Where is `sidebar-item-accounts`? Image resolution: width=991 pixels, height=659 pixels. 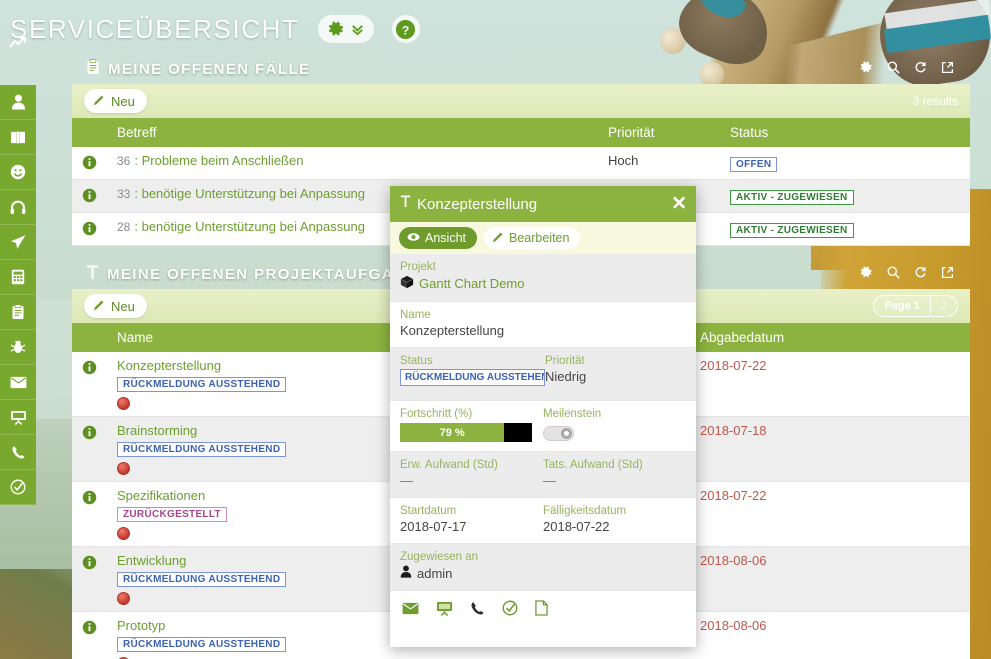 sidebar-item-accounts is located at coordinates (18, 137).